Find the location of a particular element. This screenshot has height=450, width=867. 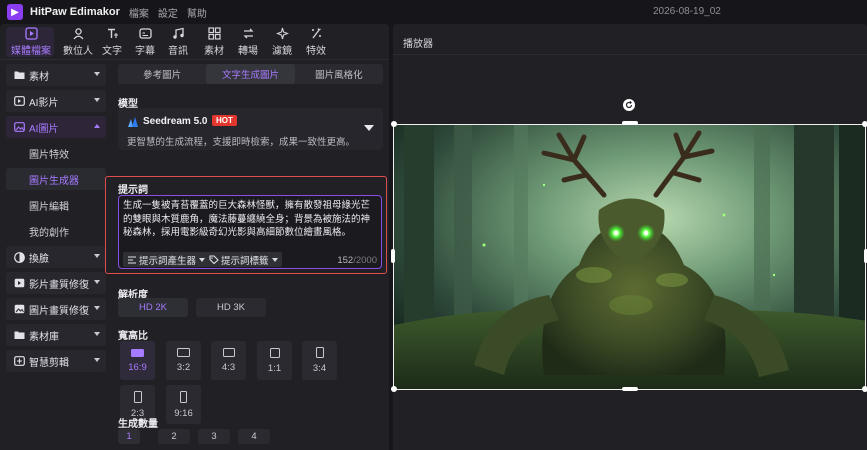

prompt-tags-button: 提示詞標籤 is located at coordinates (243, 259).